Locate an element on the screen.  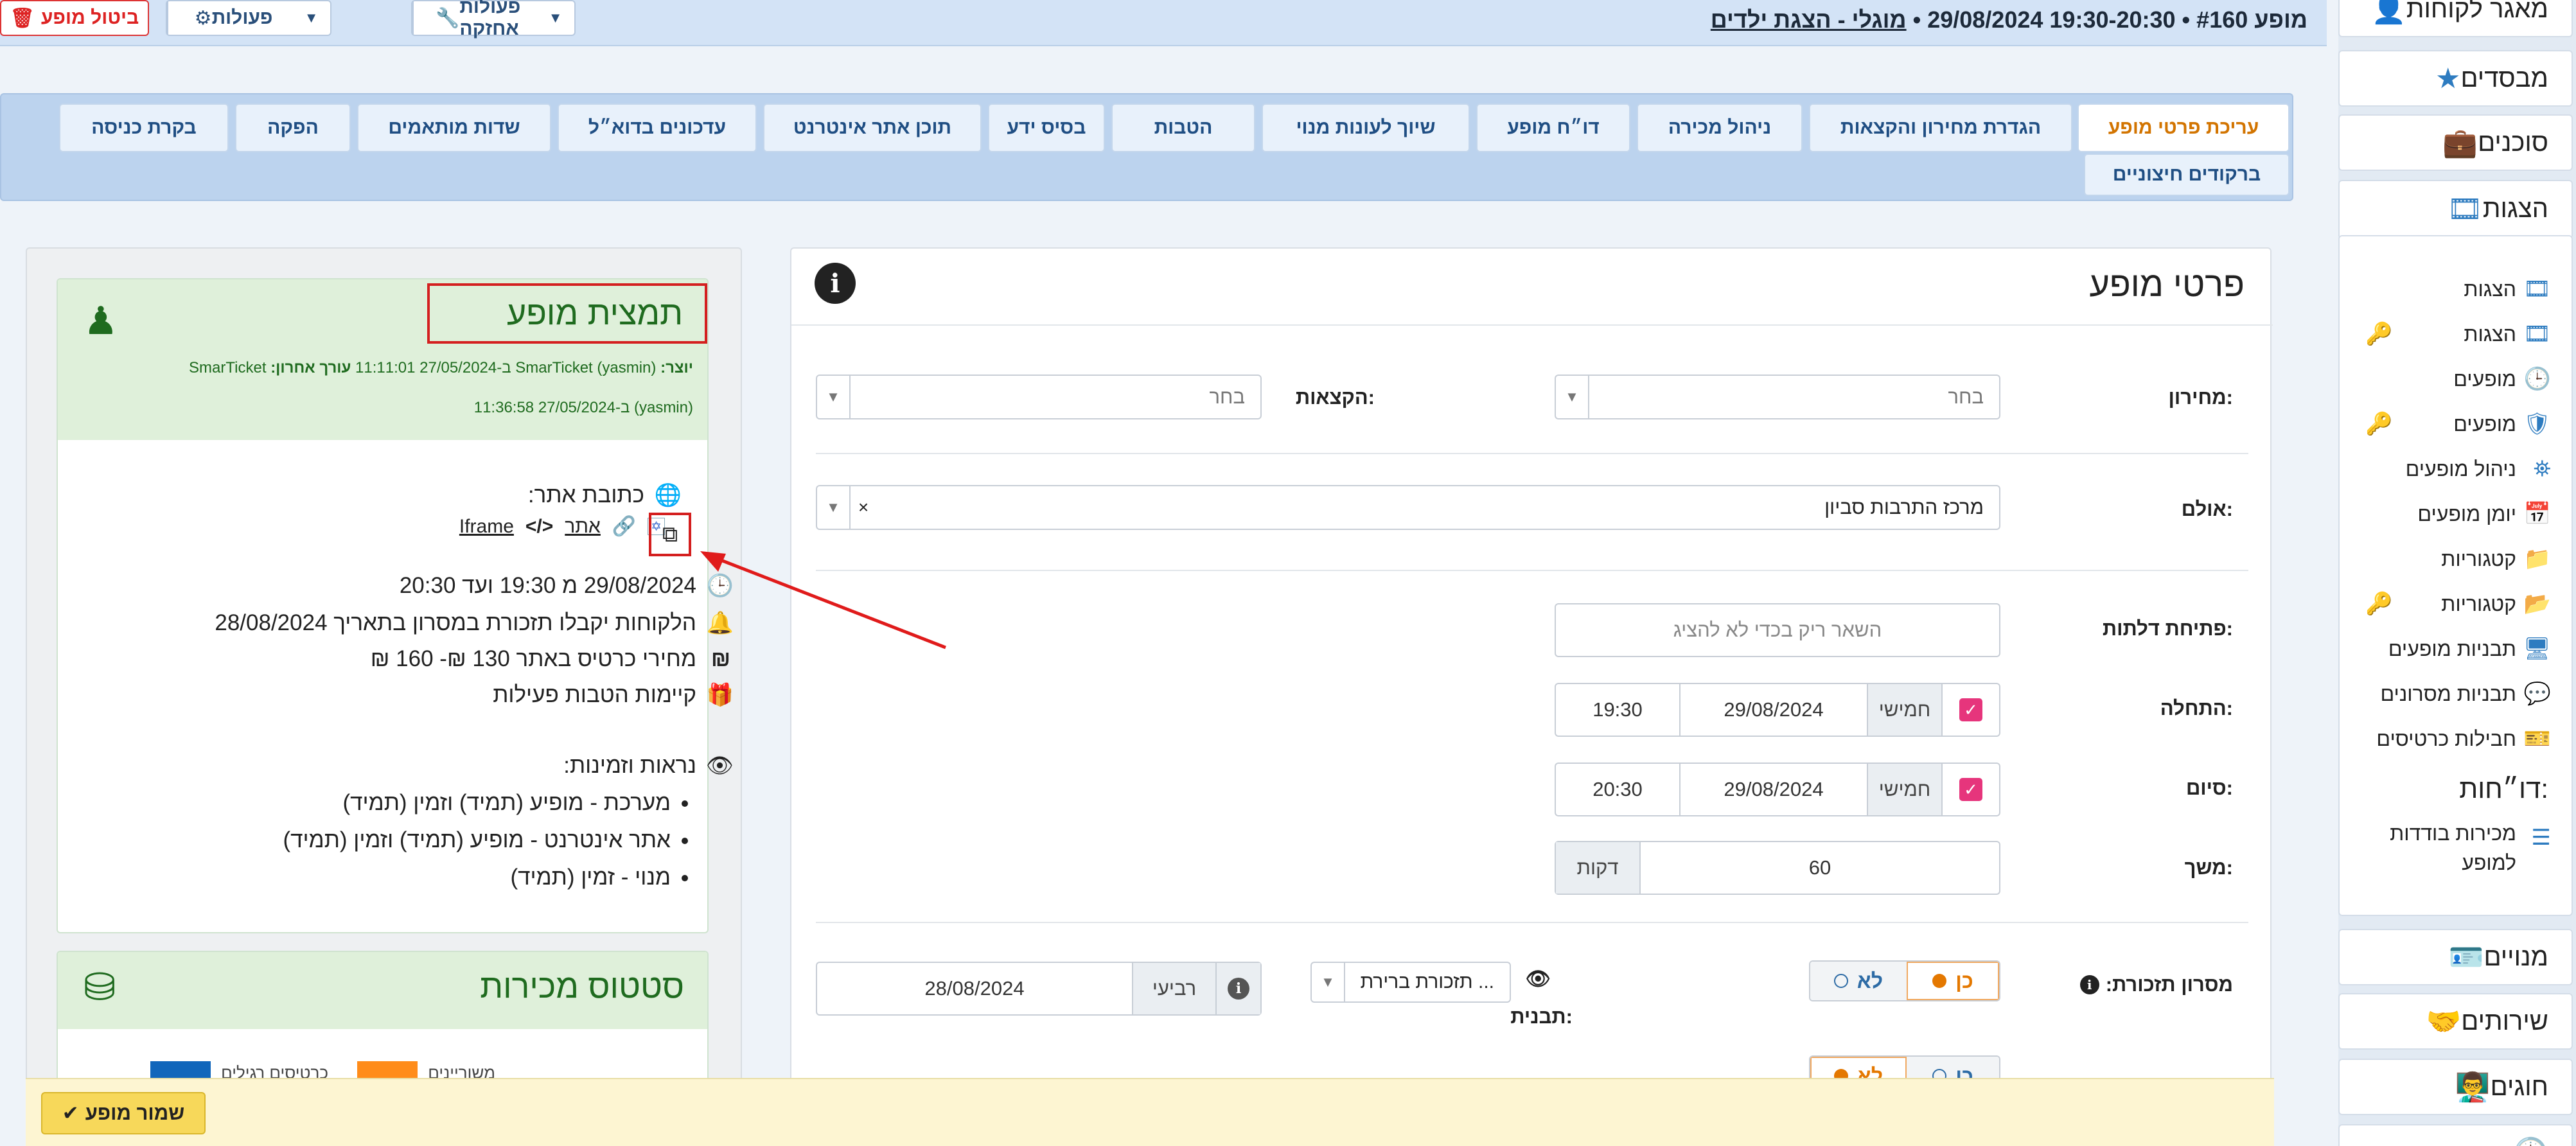
sidebar-item-calendar: 📅 יומן מופעים is located at coordinates (2457, 514).